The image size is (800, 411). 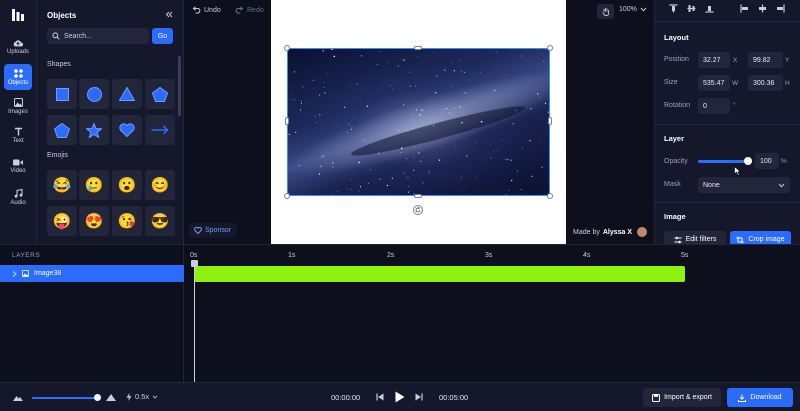 What do you see at coordinates (48, 273) in the screenshot?
I see `layer-name: Image38` at bounding box center [48, 273].